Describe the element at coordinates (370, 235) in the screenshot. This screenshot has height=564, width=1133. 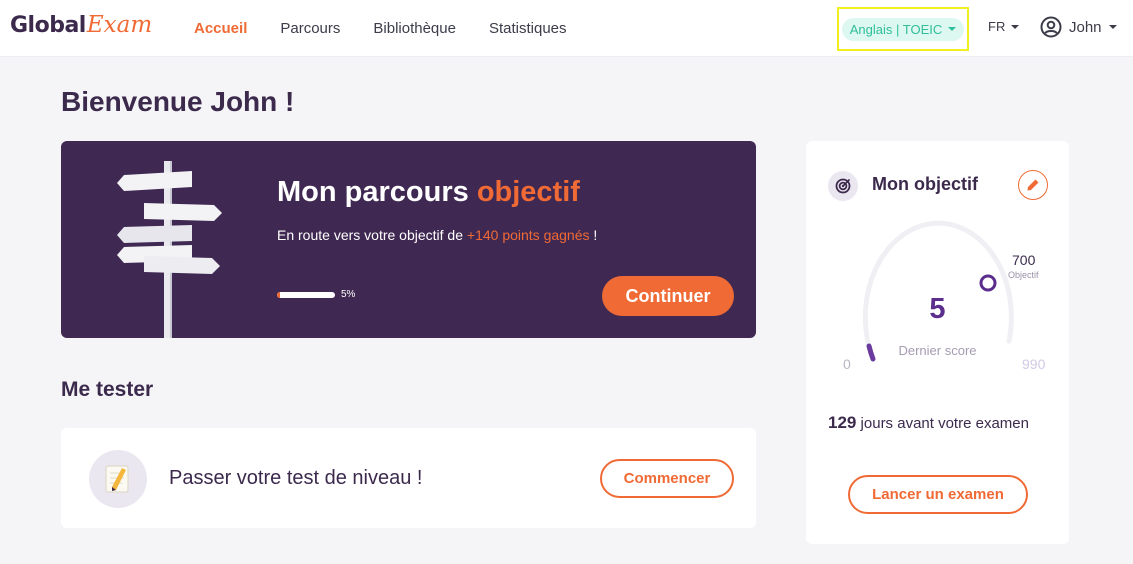
I see `banner-subtitle-start: En route vers votre objectif de` at that location.